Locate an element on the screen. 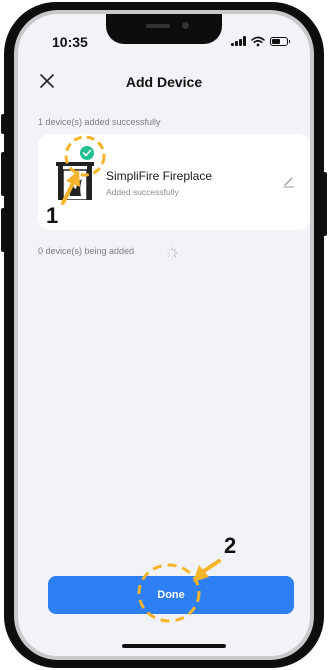  power-button is located at coordinates (325, 204).